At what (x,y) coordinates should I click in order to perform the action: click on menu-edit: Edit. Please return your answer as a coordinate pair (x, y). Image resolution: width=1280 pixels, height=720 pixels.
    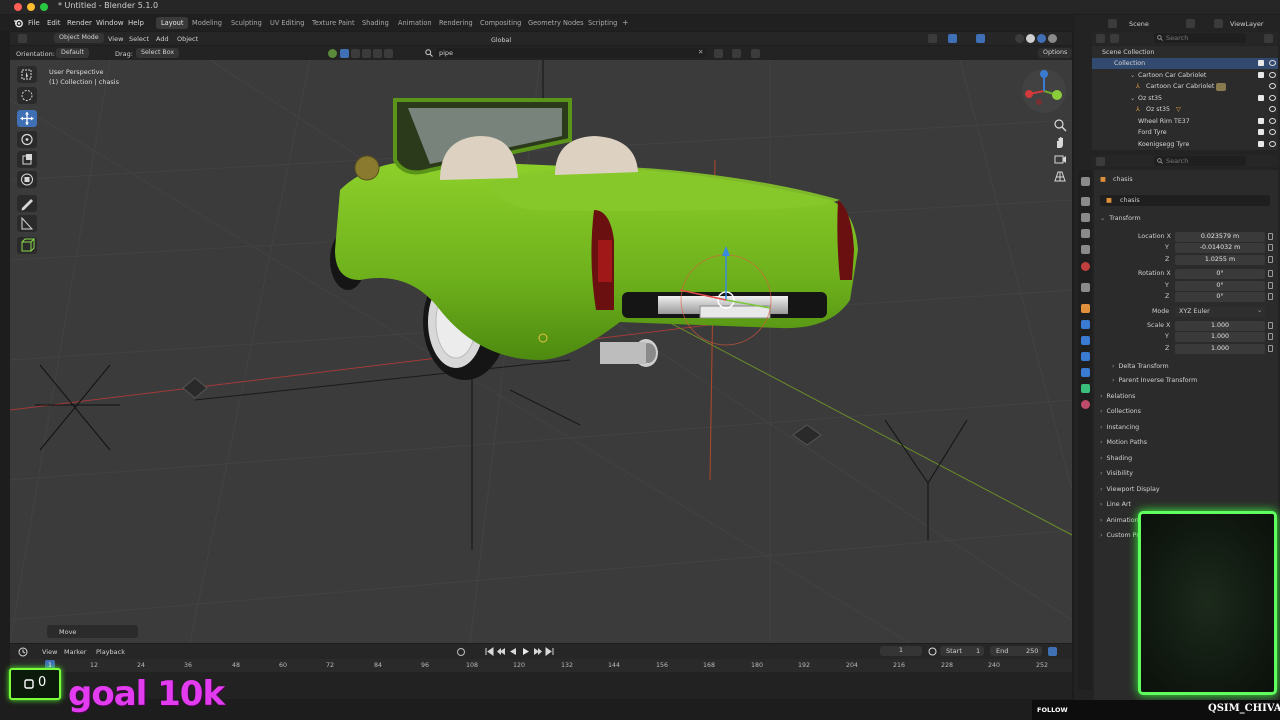
    Looking at the image, I should click on (54, 23).